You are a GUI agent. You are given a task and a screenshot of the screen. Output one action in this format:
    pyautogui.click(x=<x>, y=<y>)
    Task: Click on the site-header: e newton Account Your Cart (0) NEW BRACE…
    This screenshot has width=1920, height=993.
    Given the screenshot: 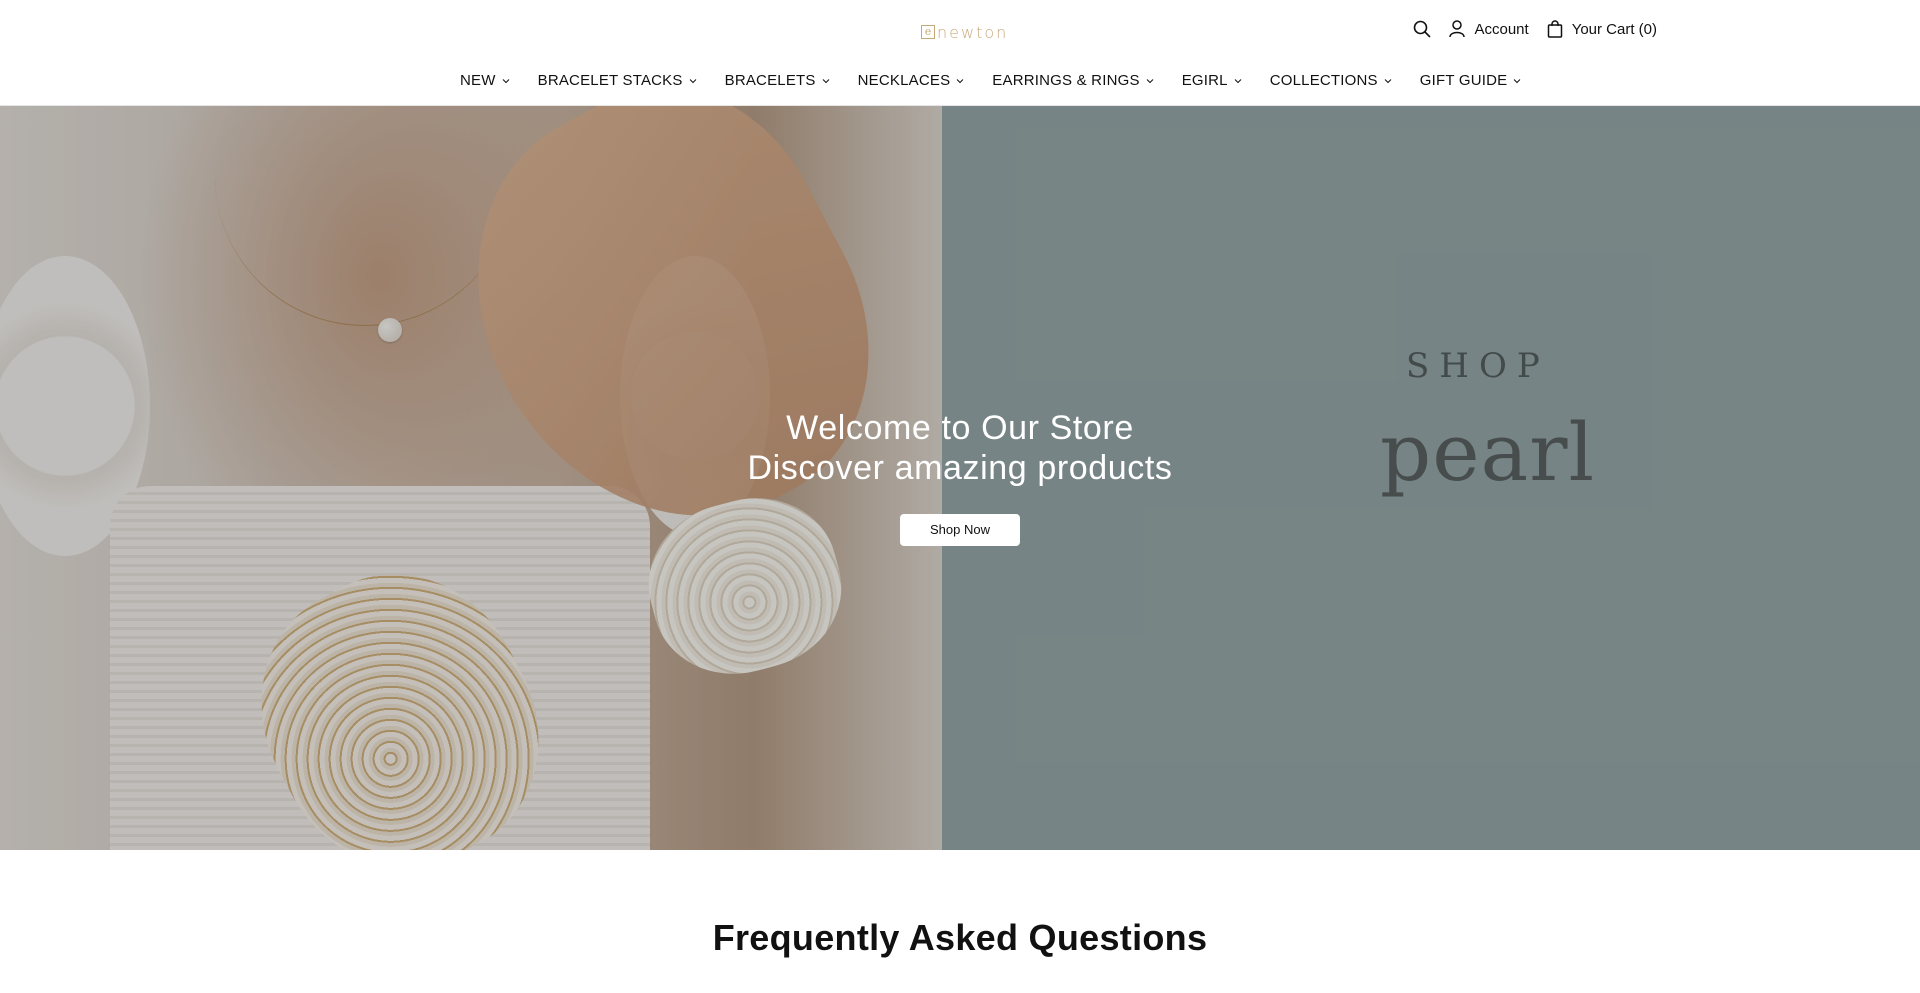 What is the action you would take?
    pyautogui.click(x=960, y=53)
    